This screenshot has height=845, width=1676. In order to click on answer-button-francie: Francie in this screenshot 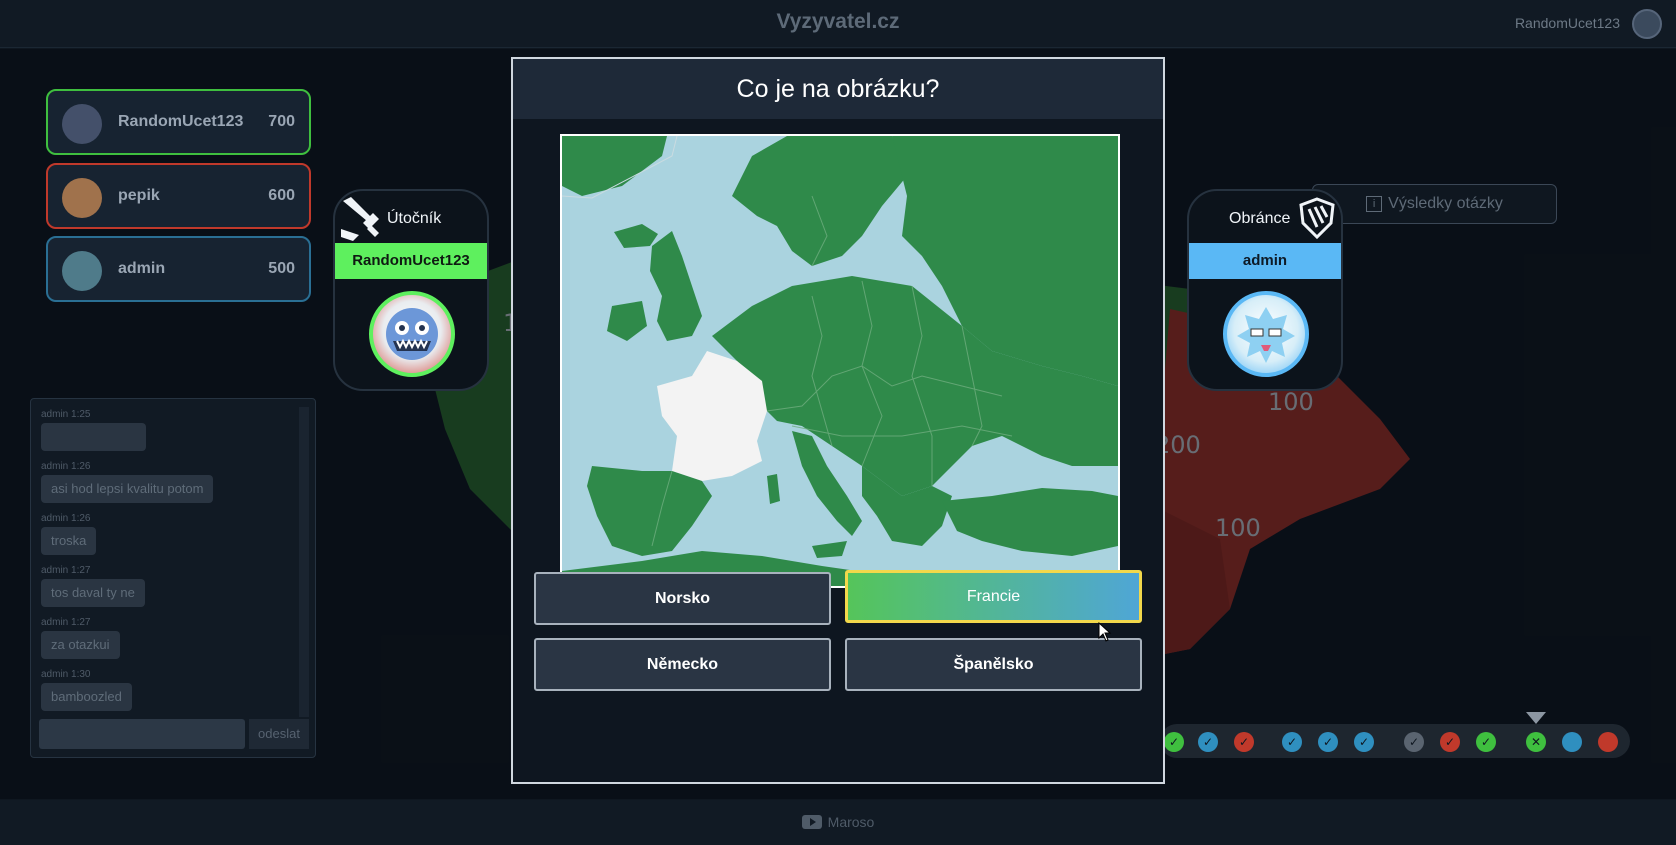, I will do `click(993, 596)`.